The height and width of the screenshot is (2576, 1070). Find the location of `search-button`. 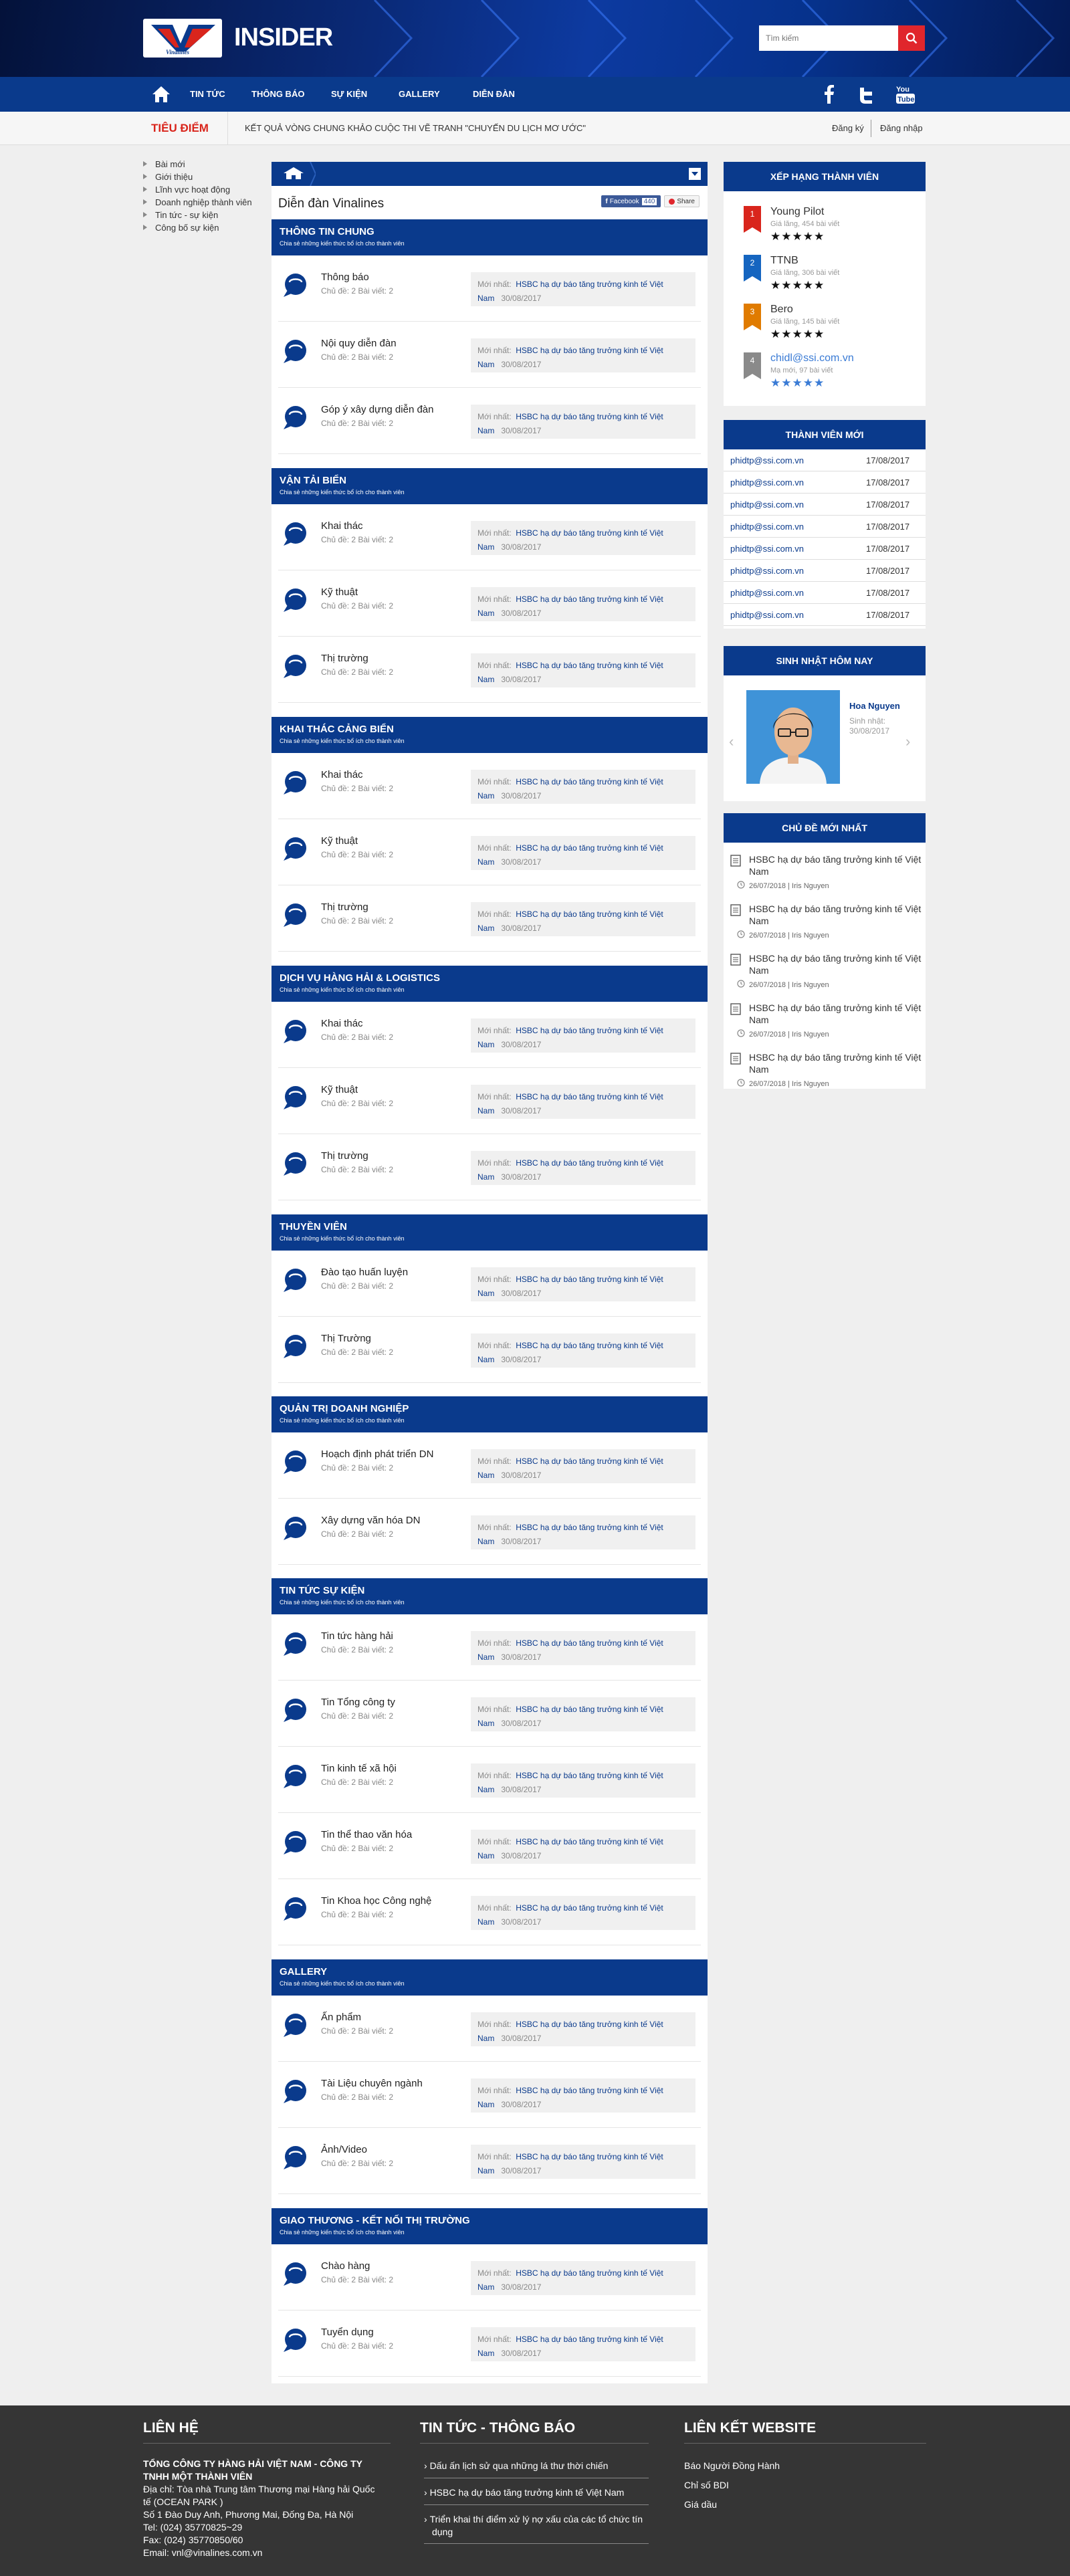

search-button is located at coordinates (911, 38).